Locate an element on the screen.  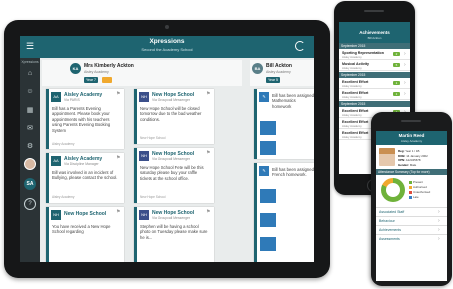
menu-behaviour: Behaviour › is located at coordinates (411, 220).